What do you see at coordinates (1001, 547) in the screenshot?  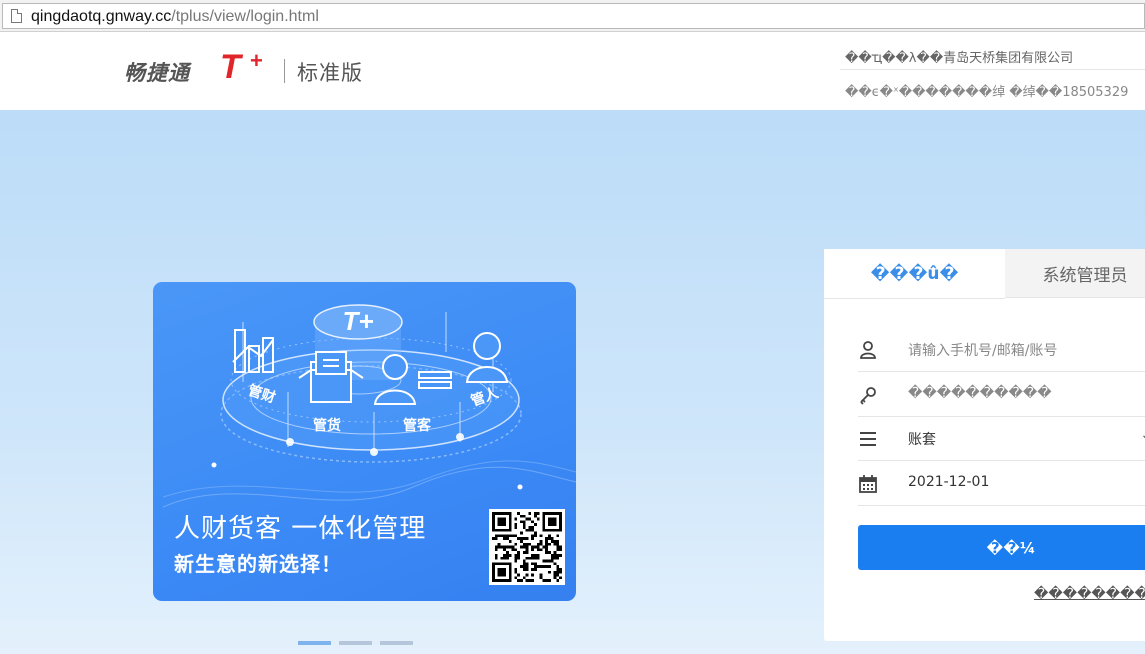 I see `login-button: ��¼` at bounding box center [1001, 547].